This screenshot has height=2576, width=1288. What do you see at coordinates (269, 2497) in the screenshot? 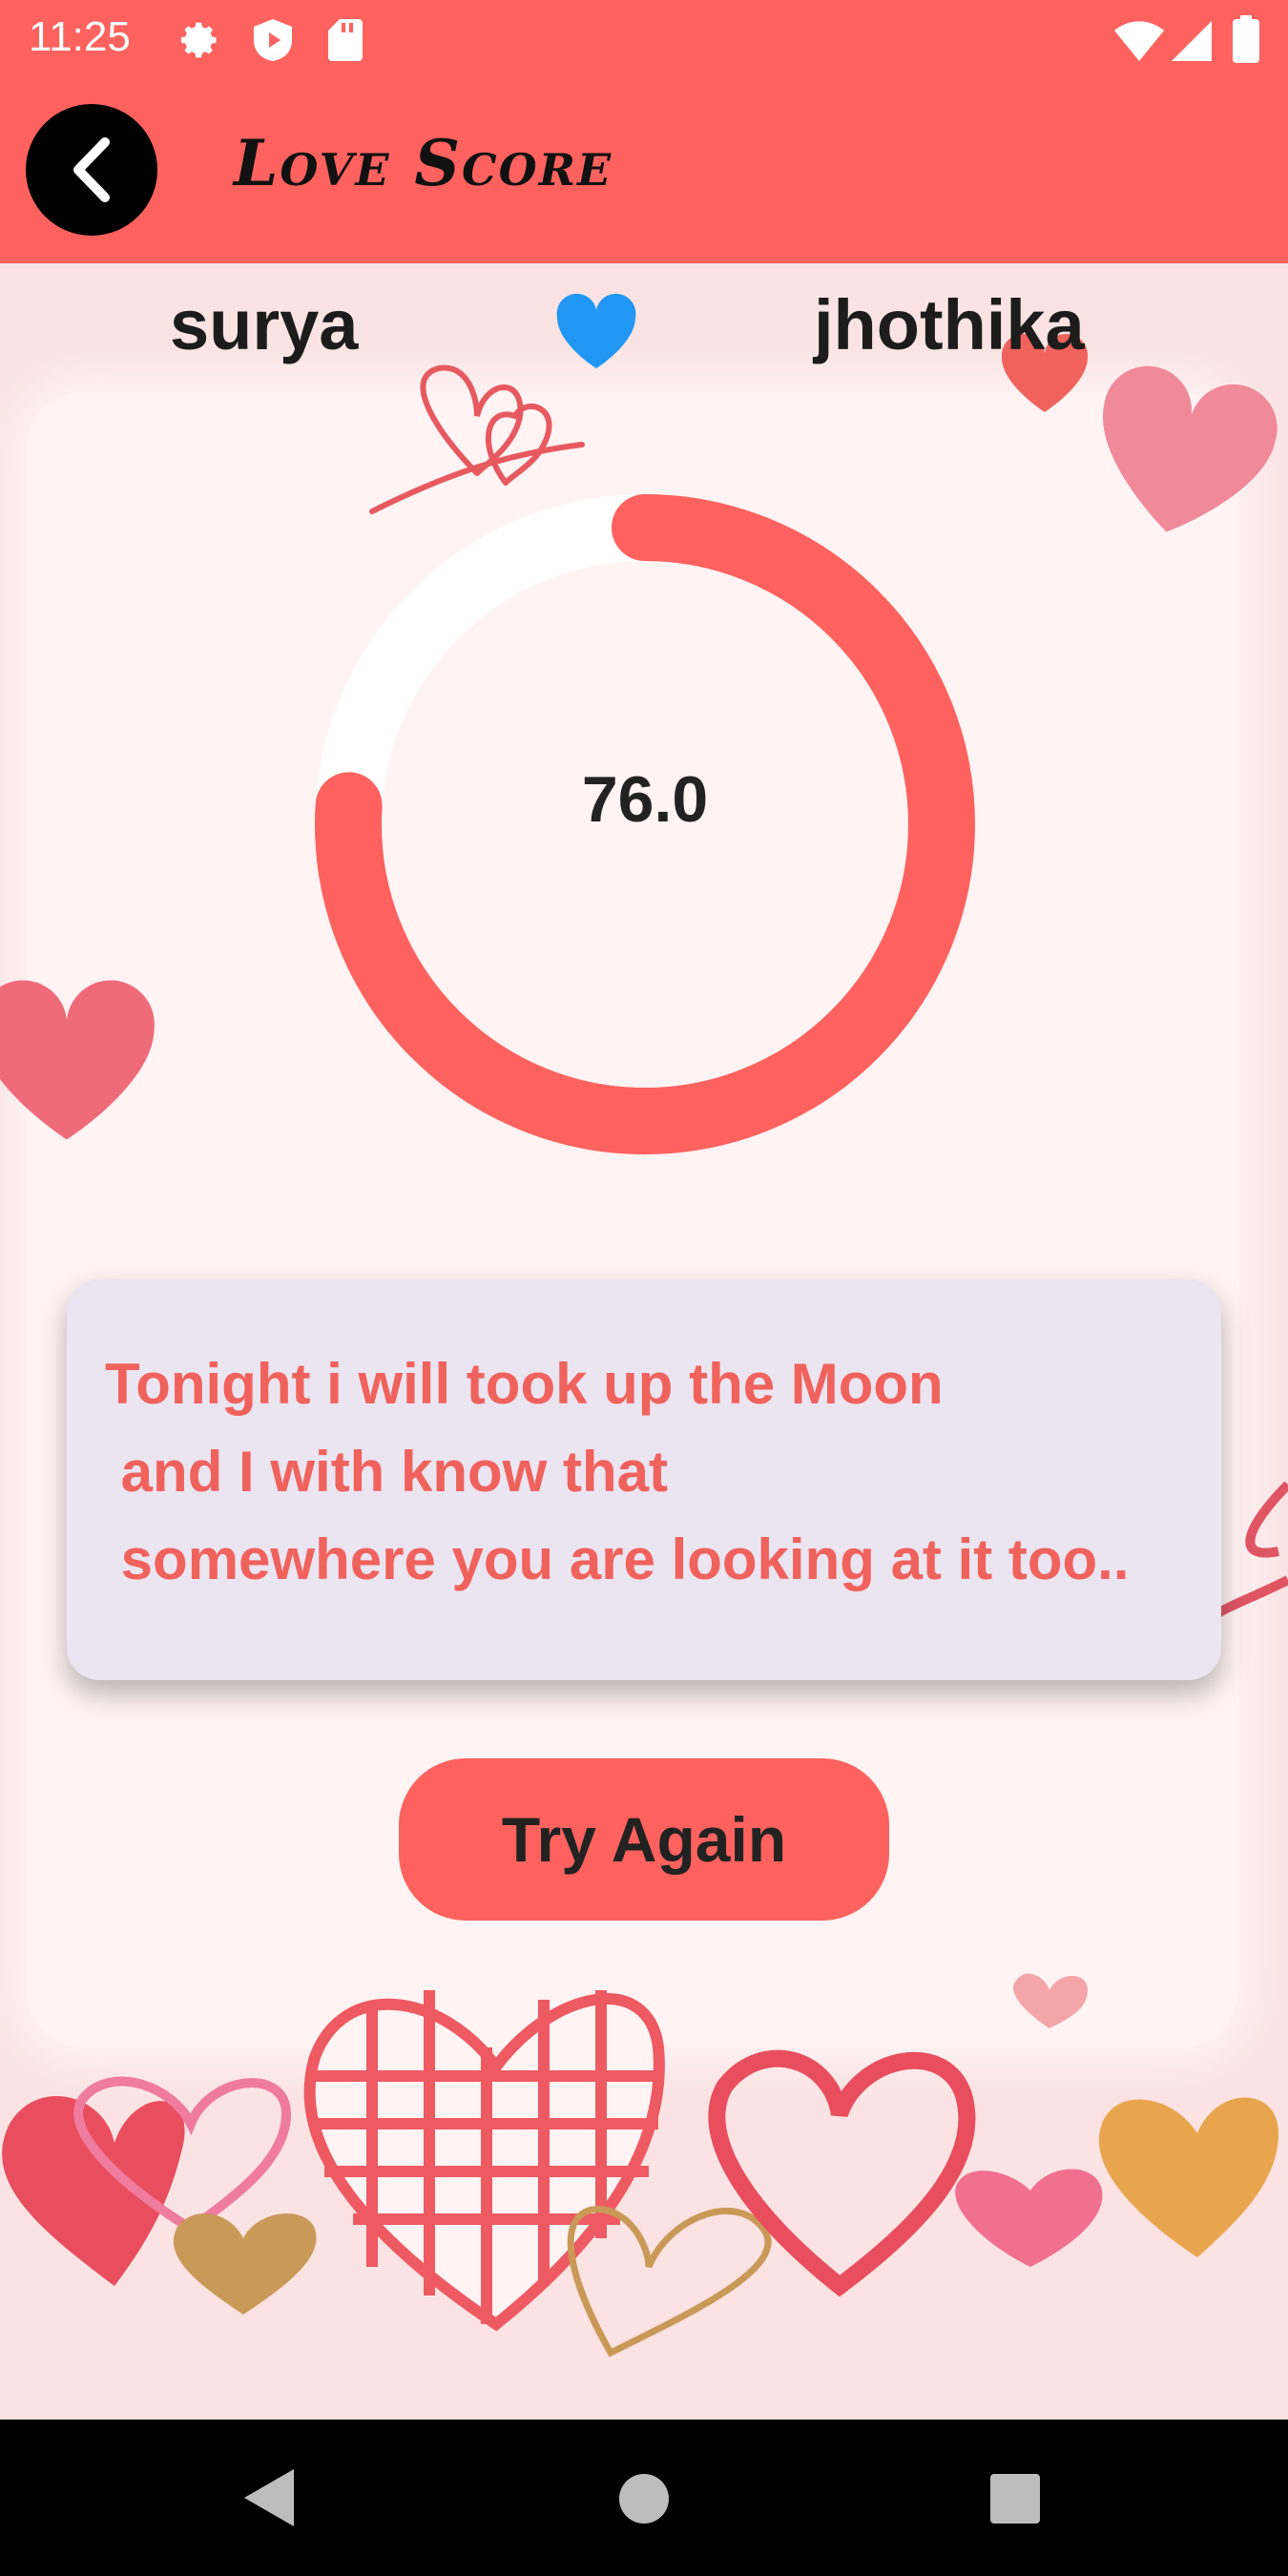
I see `back-icon` at bounding box center [269, 2497].